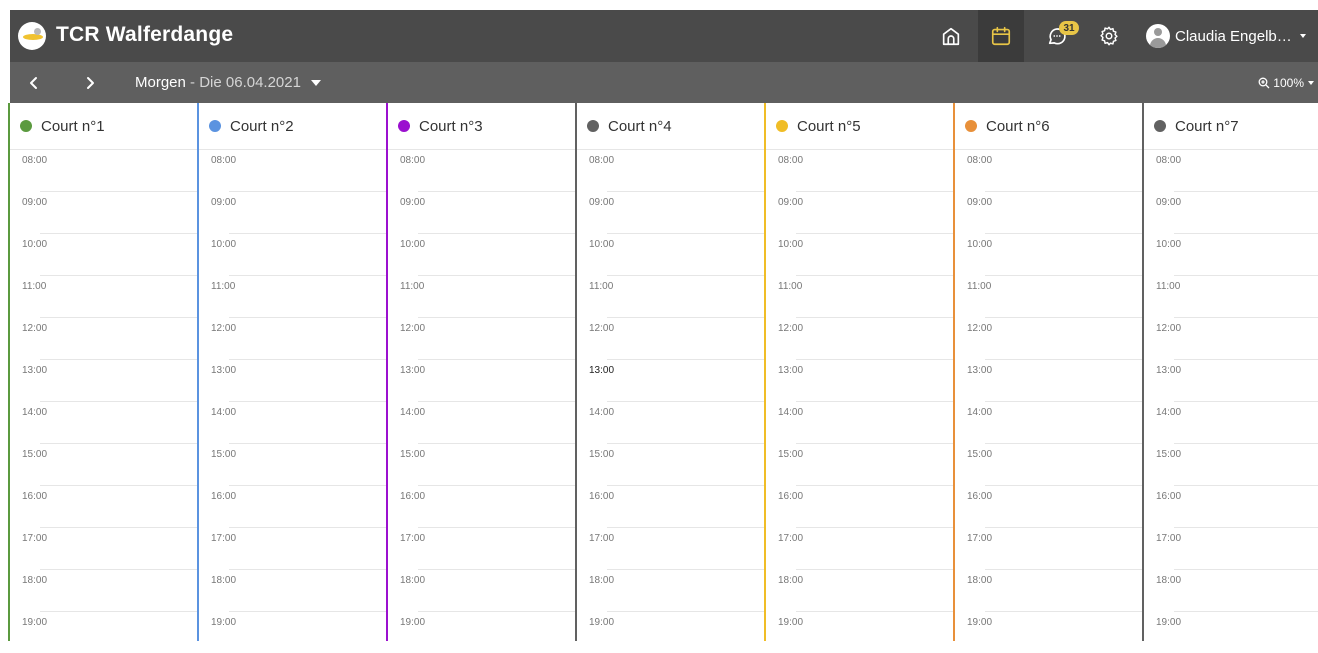 The width and height of the screenshot is (1318, 653). What do you see at coordinates (32, 36) in the screenshot?
I see `club-logo` at bounding box center [32, 36].